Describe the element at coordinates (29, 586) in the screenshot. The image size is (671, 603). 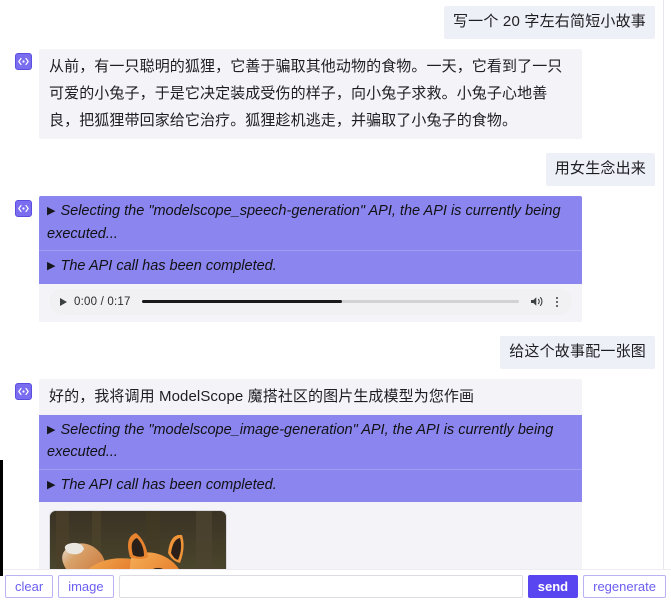
I see `clear-button: clear` at that location.